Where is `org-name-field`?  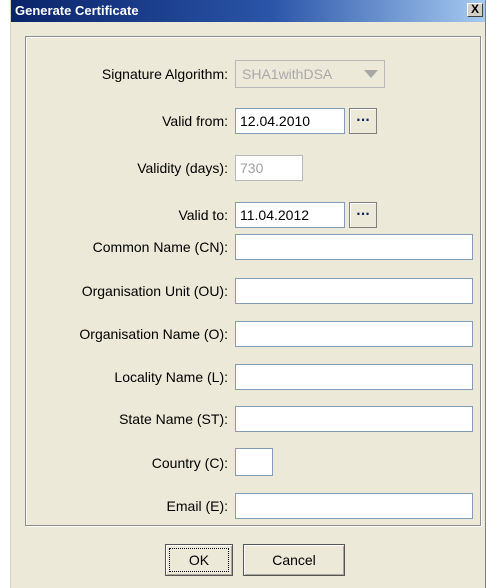
org-name-field is located at coordinates (354, 334).